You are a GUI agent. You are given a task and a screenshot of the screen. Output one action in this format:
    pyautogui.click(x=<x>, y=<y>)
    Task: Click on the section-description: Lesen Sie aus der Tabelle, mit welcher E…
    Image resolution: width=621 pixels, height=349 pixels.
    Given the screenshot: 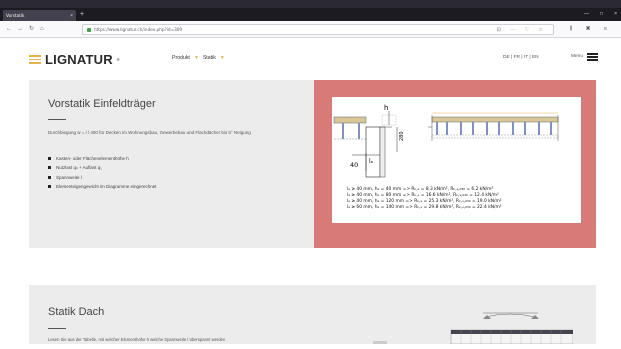 What is the action you would take?
    pyautogui.click(x=137, y=339)
    